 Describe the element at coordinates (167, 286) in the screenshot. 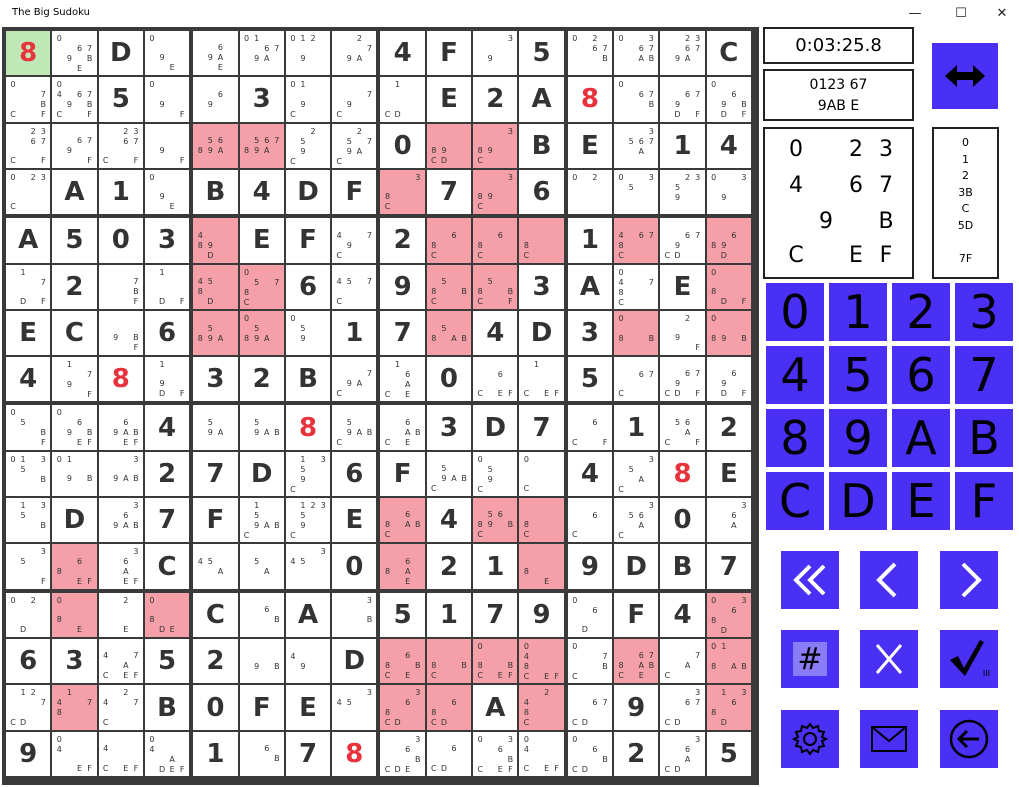

I see `cell-r5-c3: 1DF` at that location.